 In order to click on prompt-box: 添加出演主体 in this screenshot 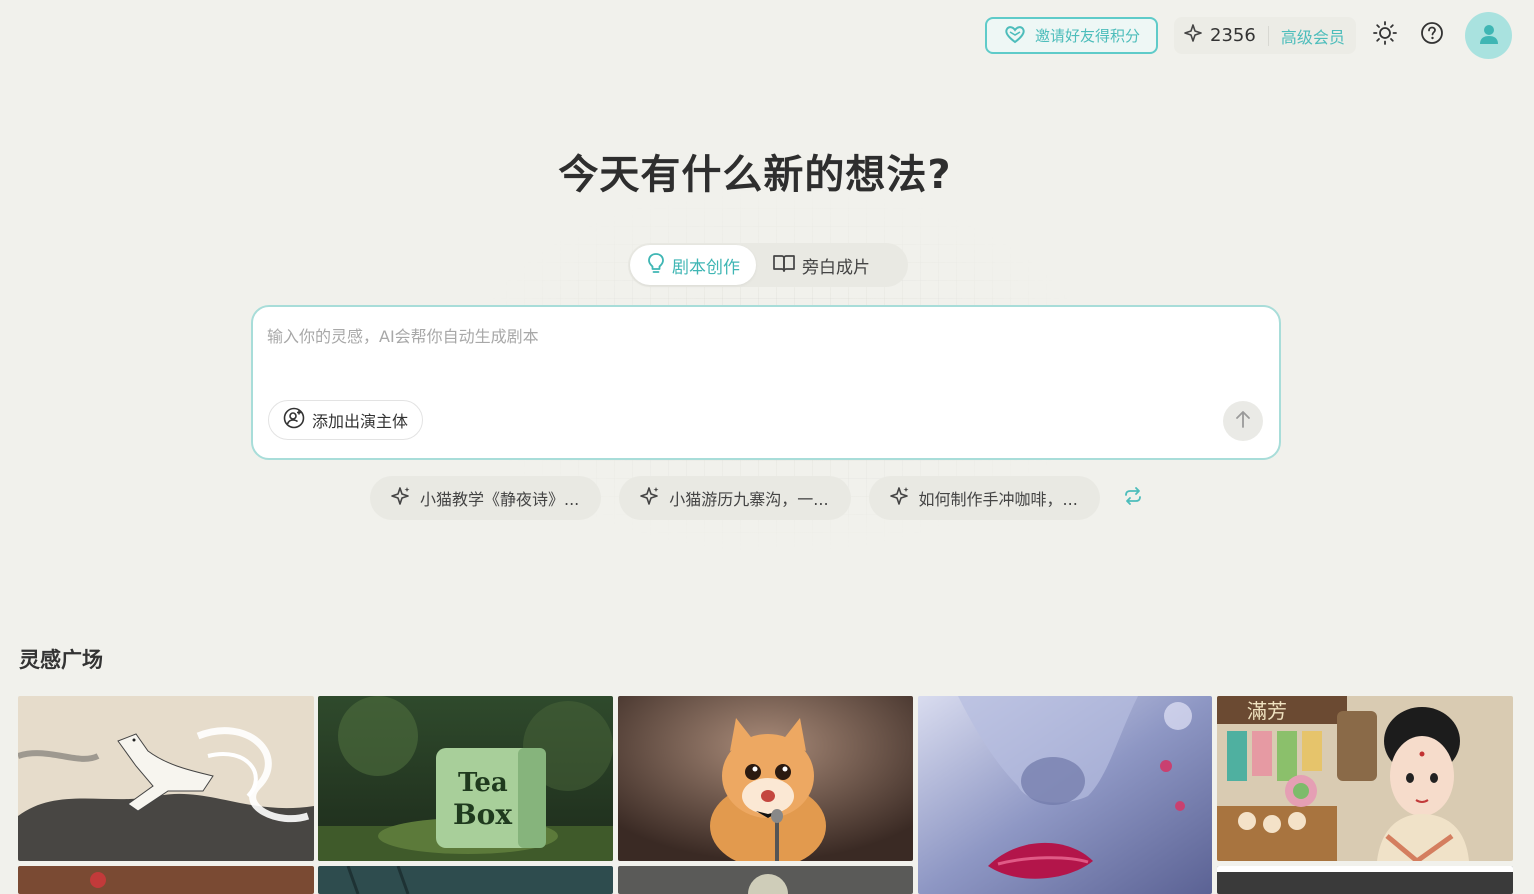, I will do `click(766, 382)`.